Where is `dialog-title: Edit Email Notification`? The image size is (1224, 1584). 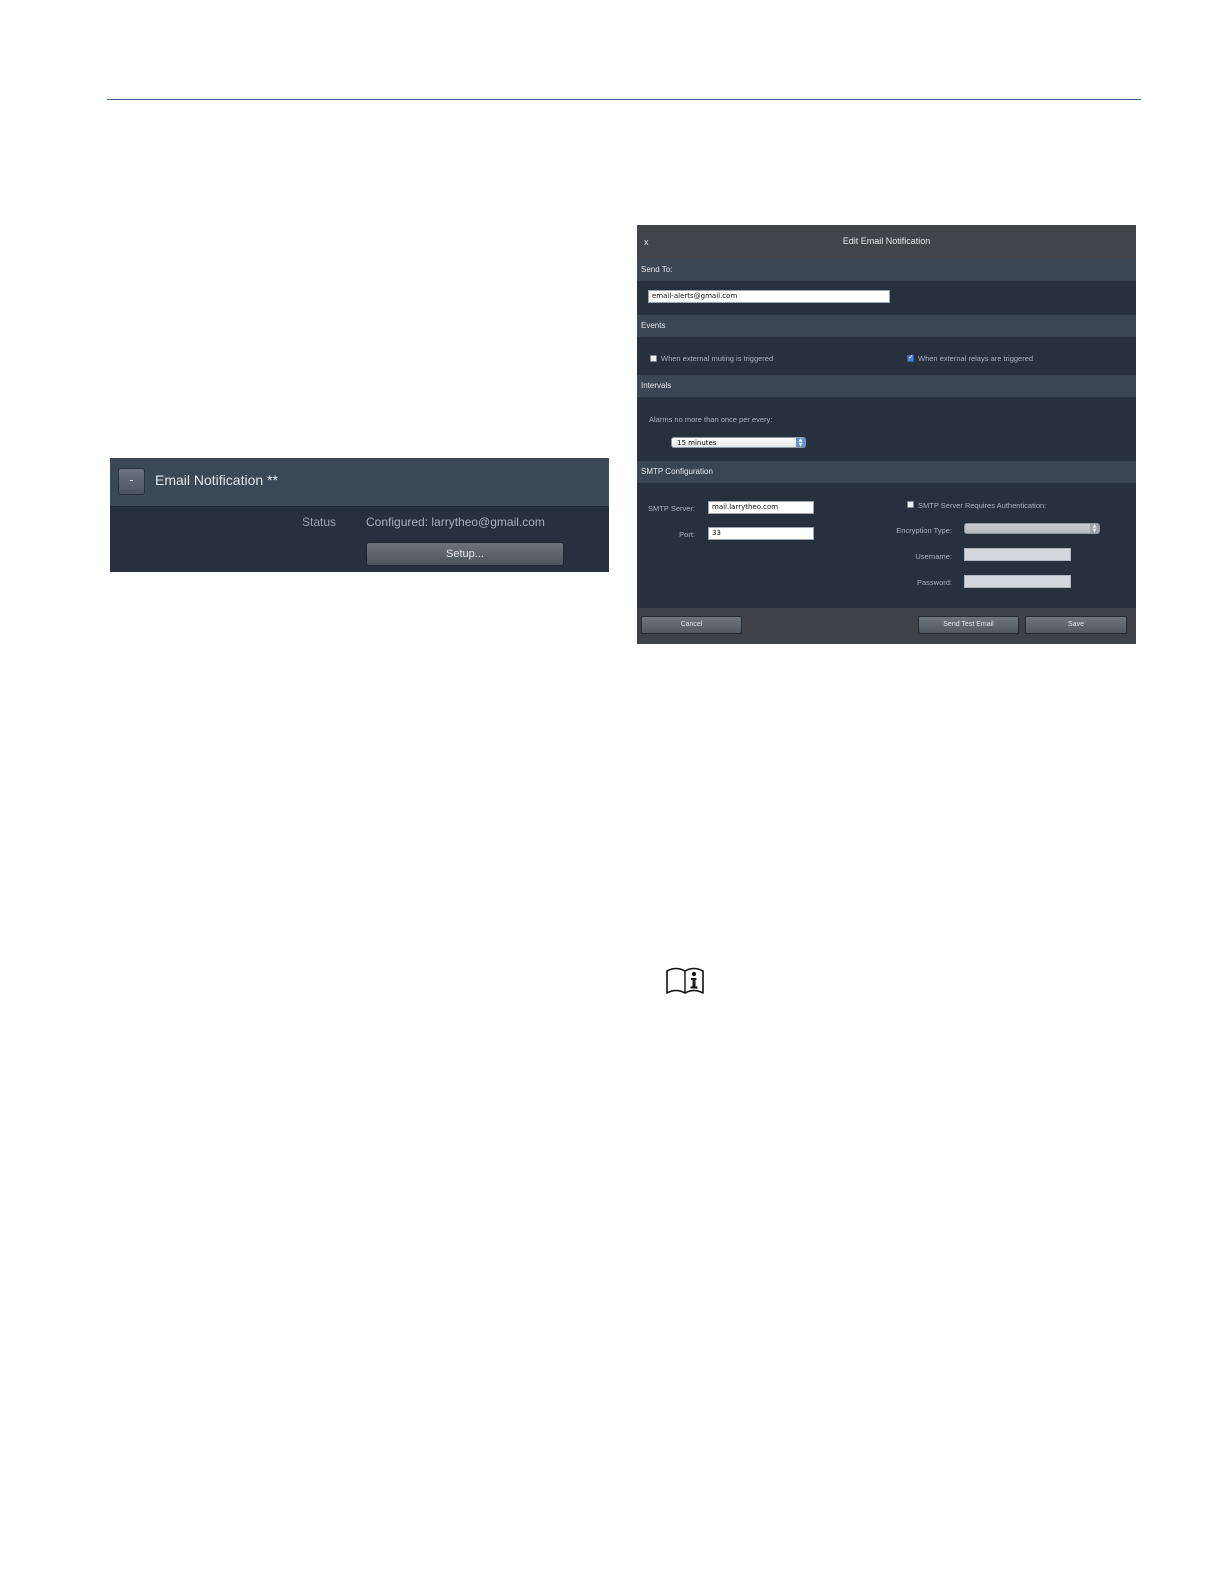 dialog-title: Edit Email Notification is located at coordinates (886, 241).